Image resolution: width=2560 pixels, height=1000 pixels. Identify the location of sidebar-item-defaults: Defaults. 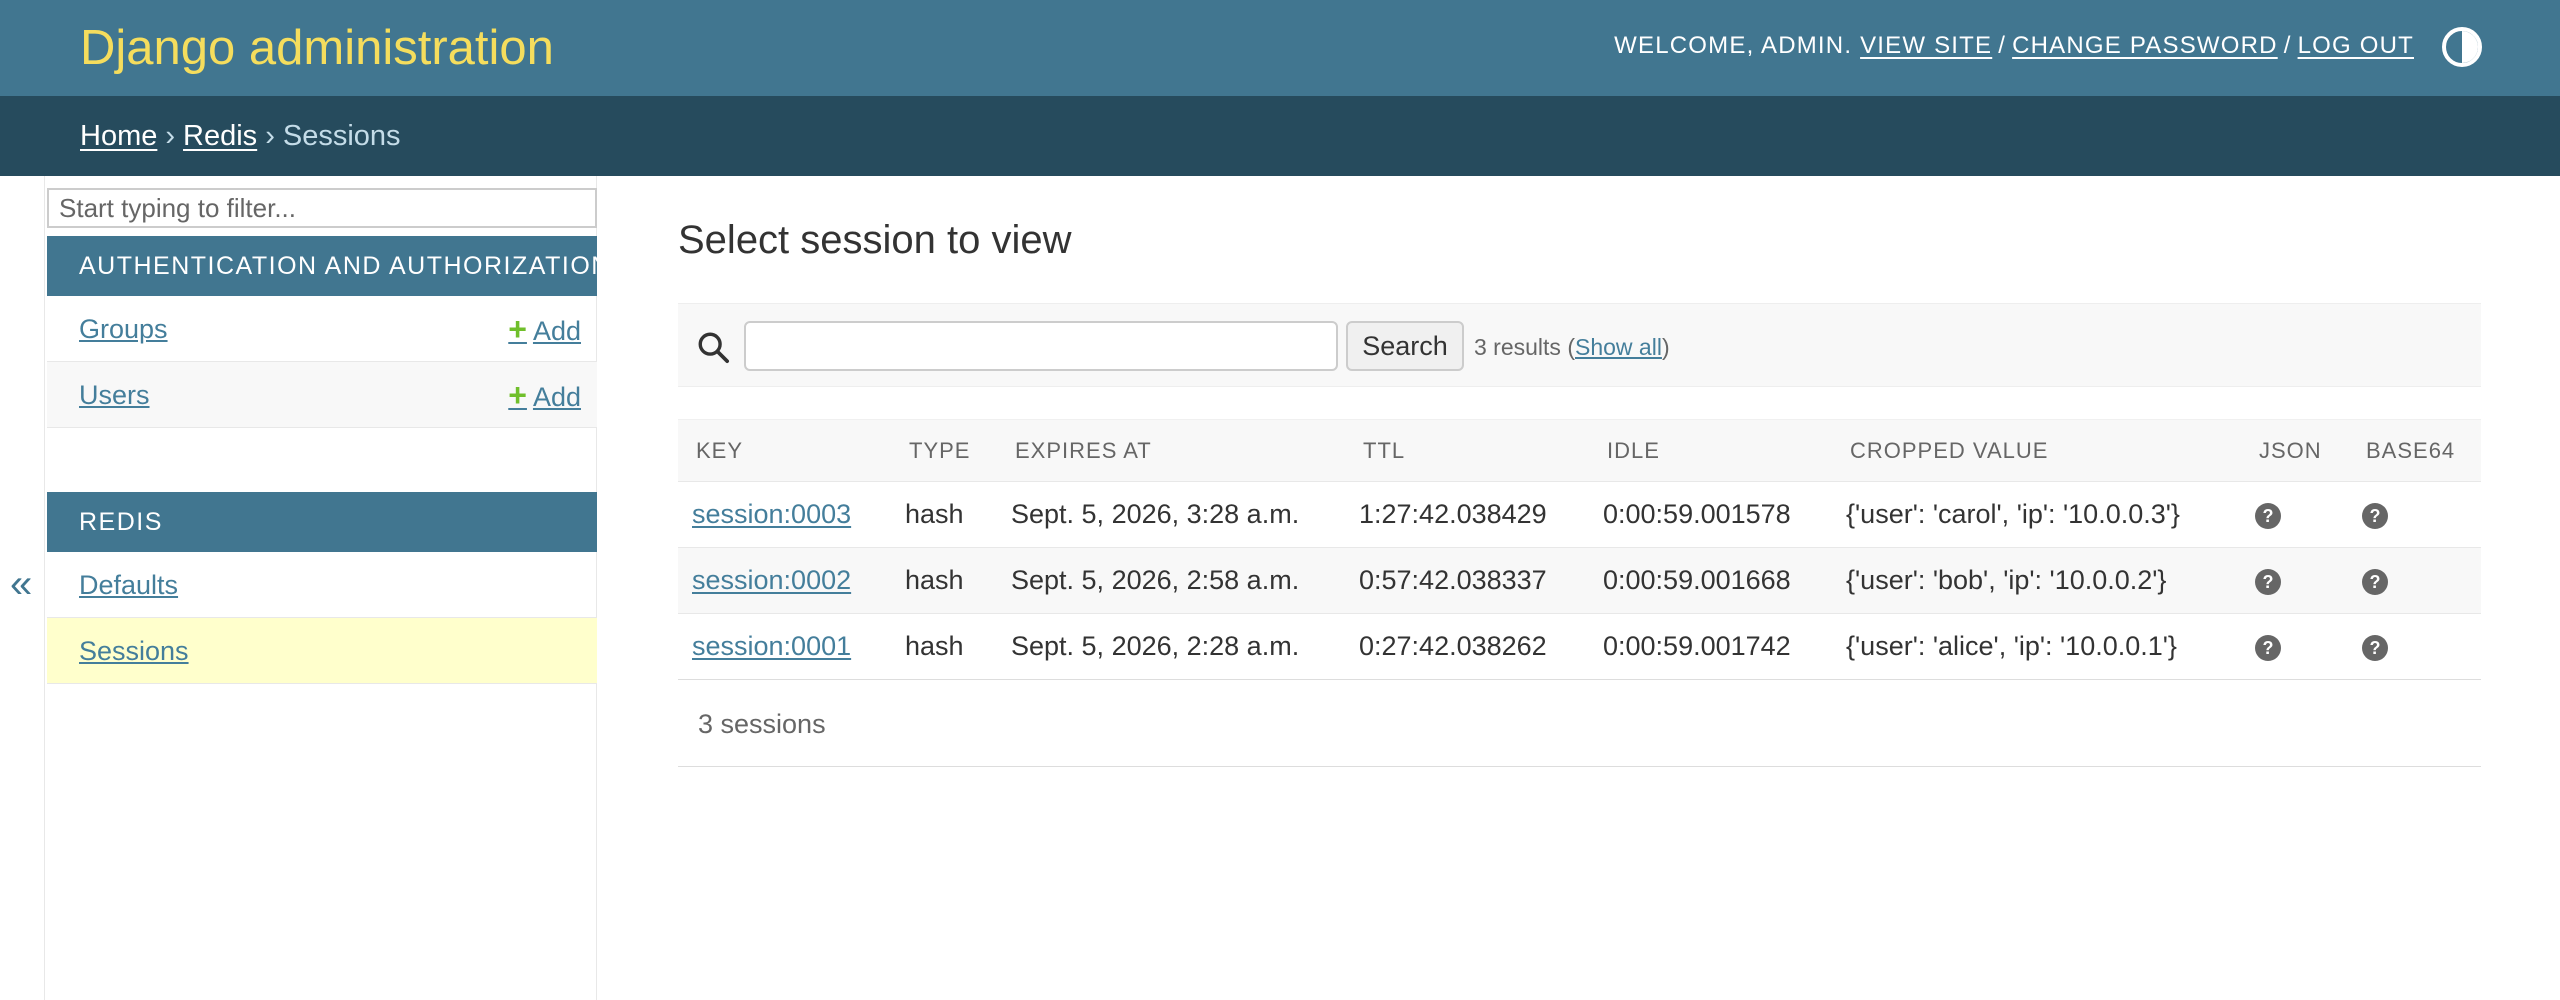
(322, 585).